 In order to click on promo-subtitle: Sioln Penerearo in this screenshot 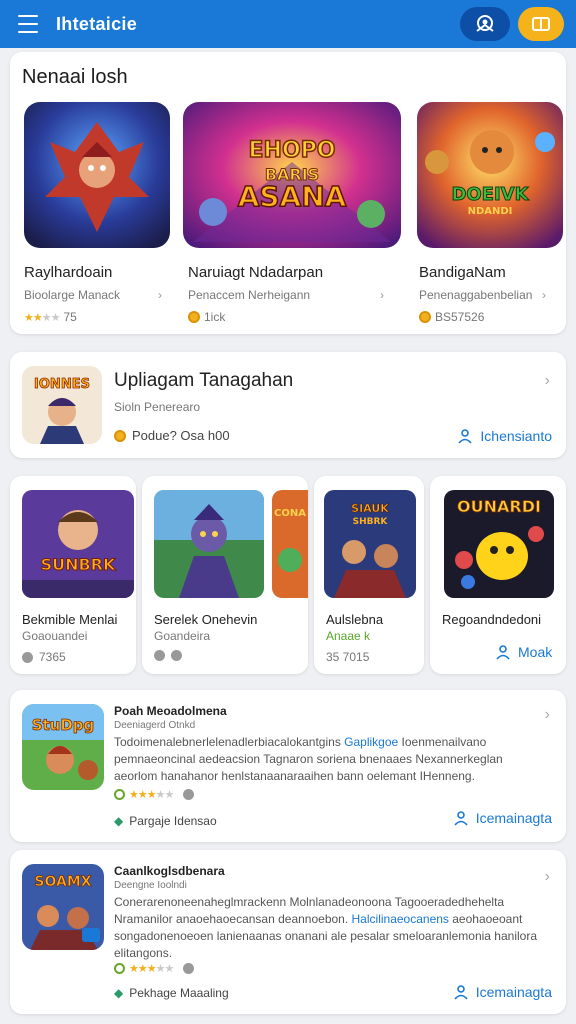, I will do `click(157, 407)`.